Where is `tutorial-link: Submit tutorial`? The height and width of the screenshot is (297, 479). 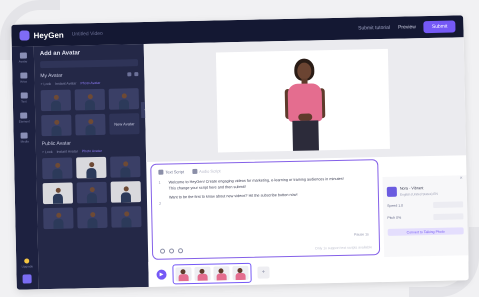
tutorial-link: Submit tutorial is located at coordinates (374, 28).